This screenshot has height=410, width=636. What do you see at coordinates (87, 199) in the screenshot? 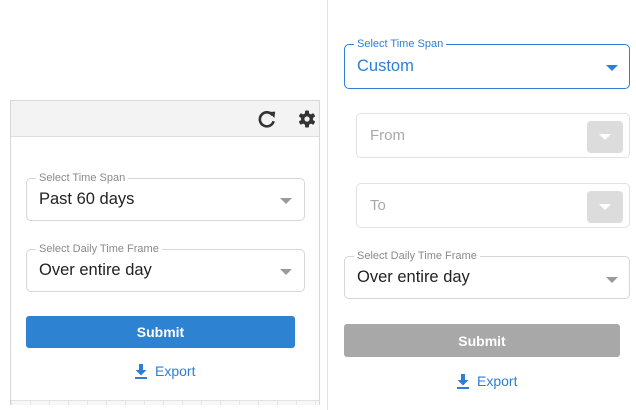
I see `time-span-value: Past 60 days` at bounding box center [87, 199].